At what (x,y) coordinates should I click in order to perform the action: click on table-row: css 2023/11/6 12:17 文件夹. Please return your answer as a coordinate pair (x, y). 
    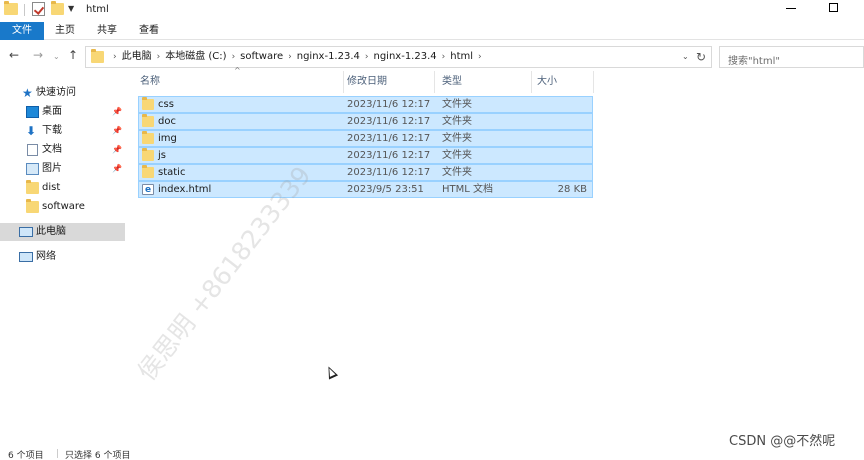
    Looking at the image, I should click on (365, 104).